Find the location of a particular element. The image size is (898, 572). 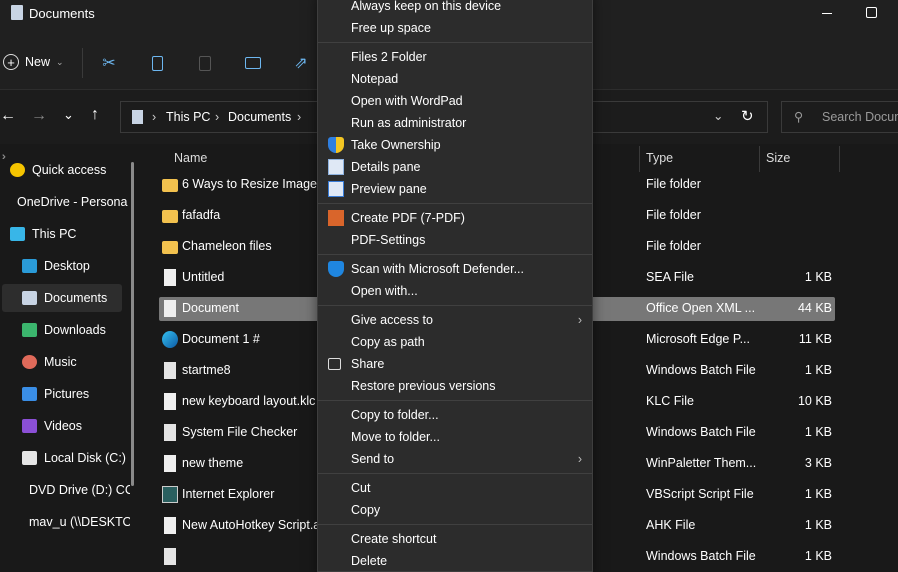

expand-chevron-icon: › is located at coordinates (4, 157).